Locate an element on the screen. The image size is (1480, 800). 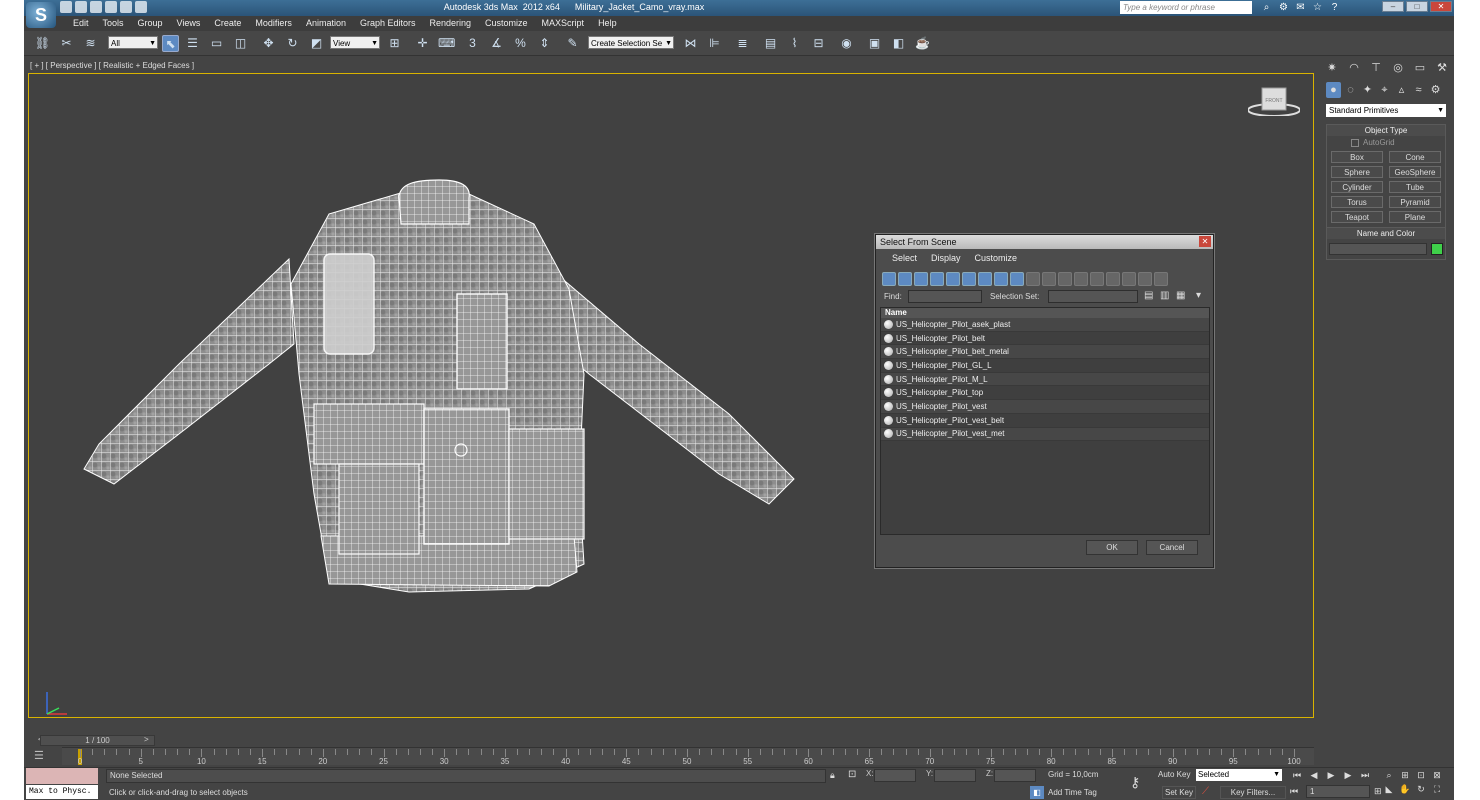
current-frame-field: 1 is located at coordinates (1338, 791).